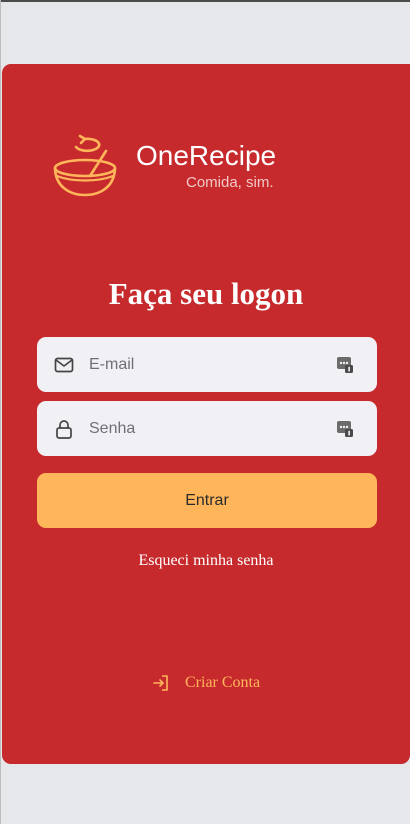  I want to click on window-left-border, so click(0, 412).